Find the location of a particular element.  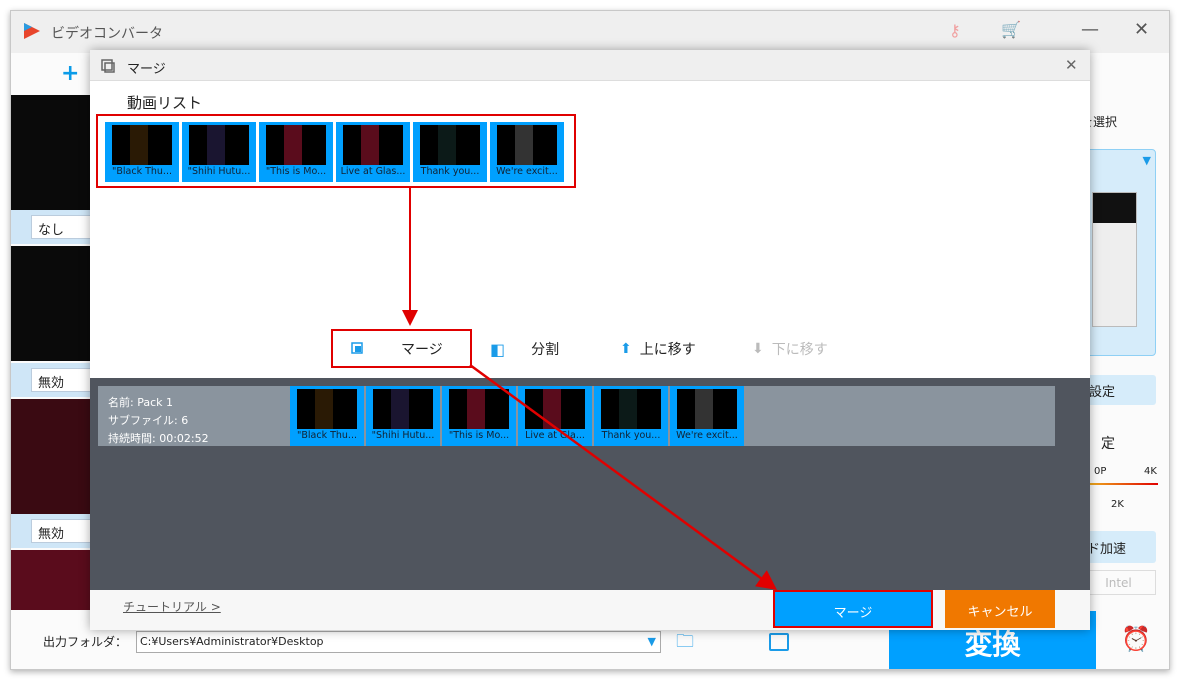

subtitle-select: なし is located at coordinates (61, 227).